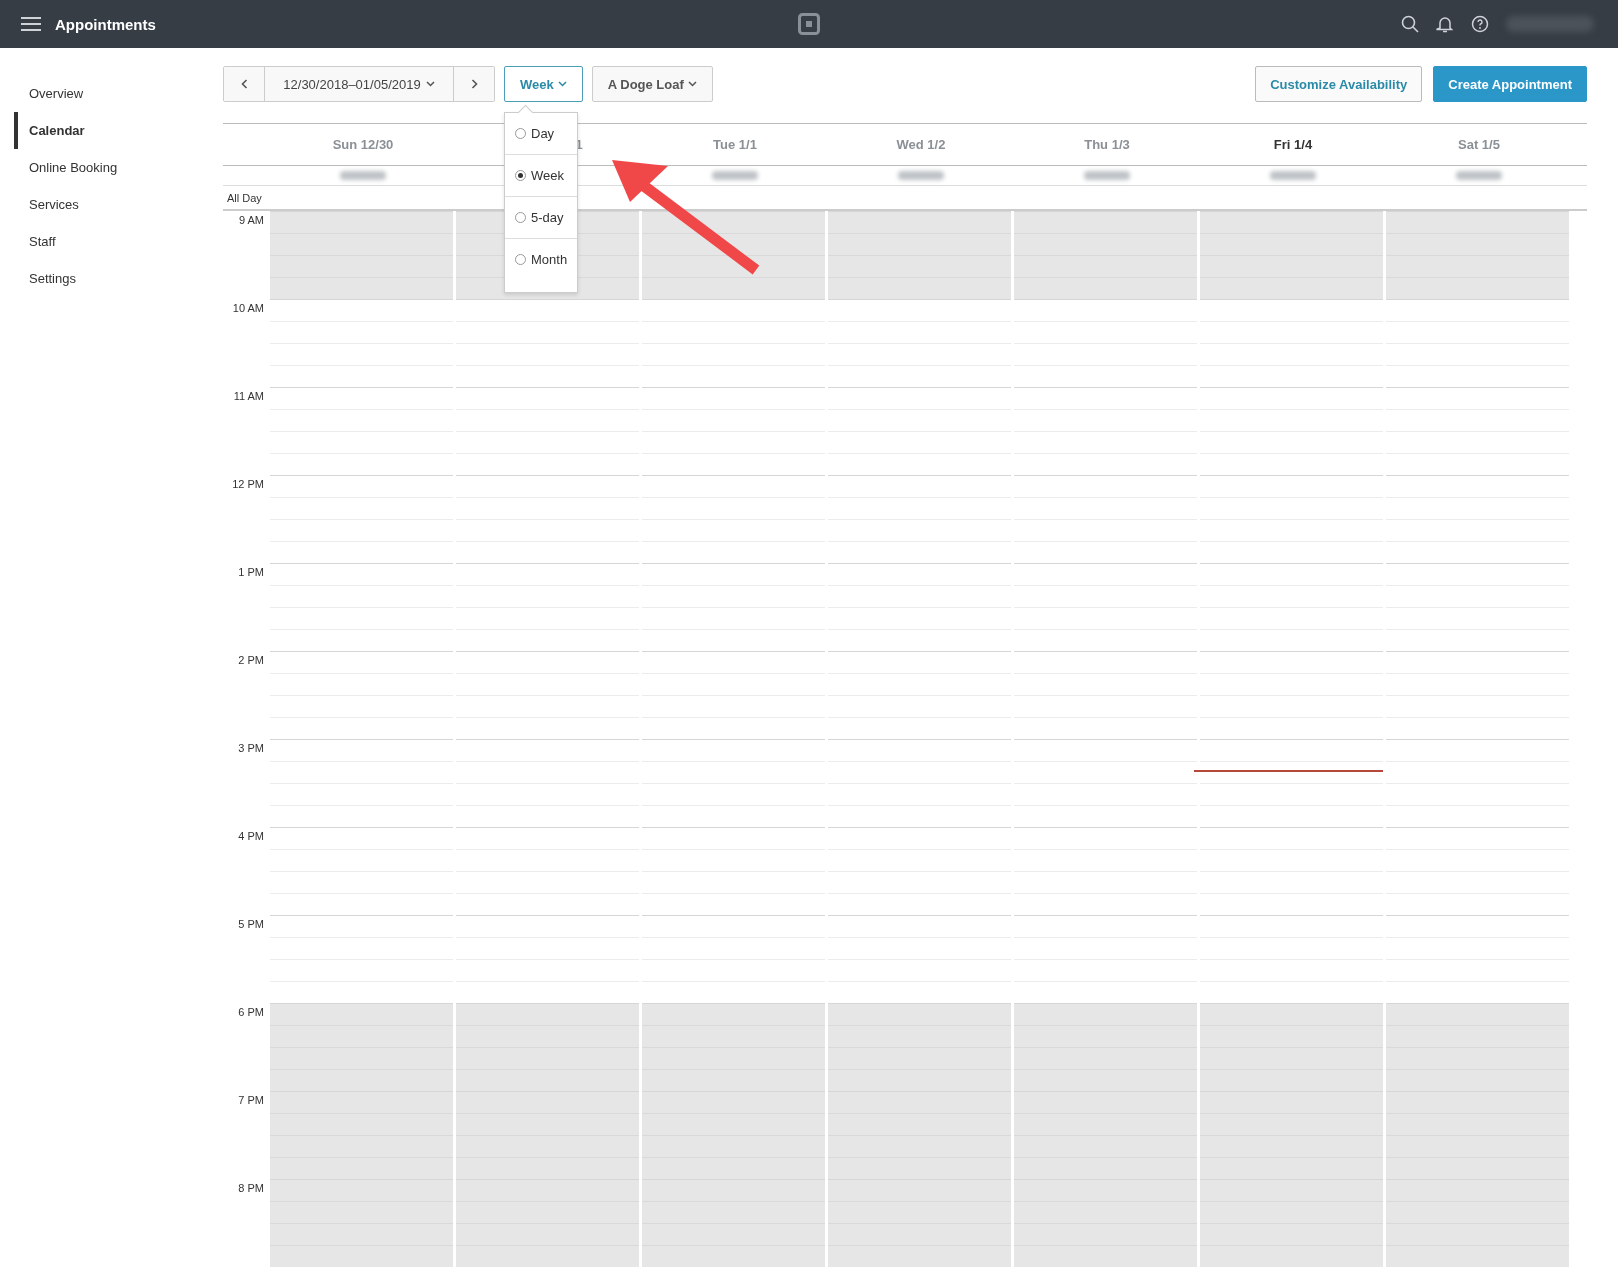 The width and height of the screenshot is (1618, 1267). Describe the element at coordinates (359, 84) in the screenshot. I see `date-range-dropdown: 12/30/2018–01/05/2019` at that location.